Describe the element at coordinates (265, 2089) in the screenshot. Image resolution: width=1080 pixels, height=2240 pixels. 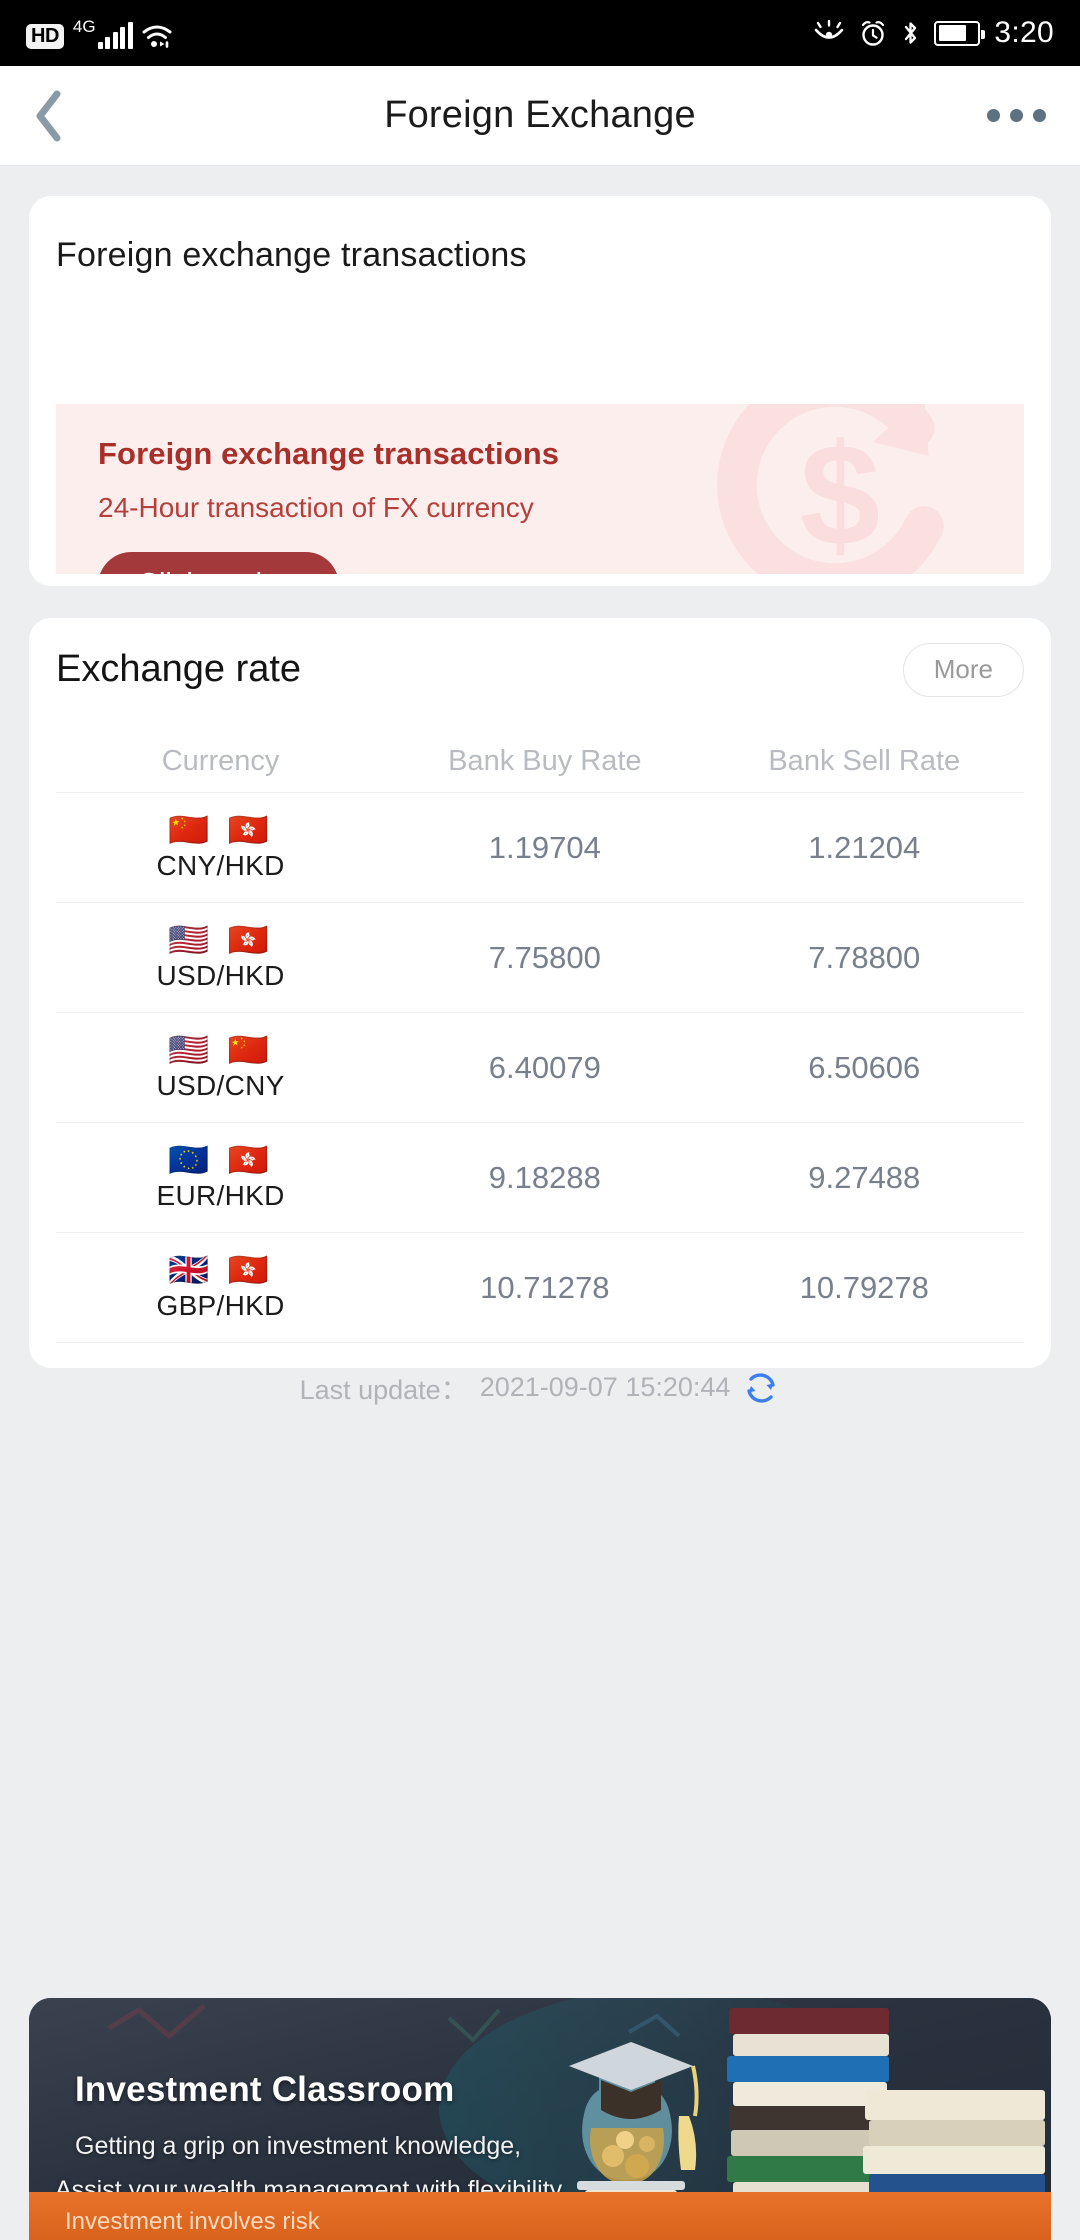
I see `banner-title: Investment Classroom` at that location.